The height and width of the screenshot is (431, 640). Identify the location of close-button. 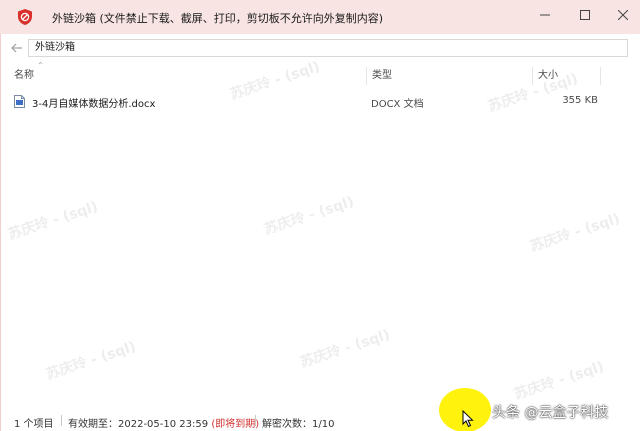
(620, 15).